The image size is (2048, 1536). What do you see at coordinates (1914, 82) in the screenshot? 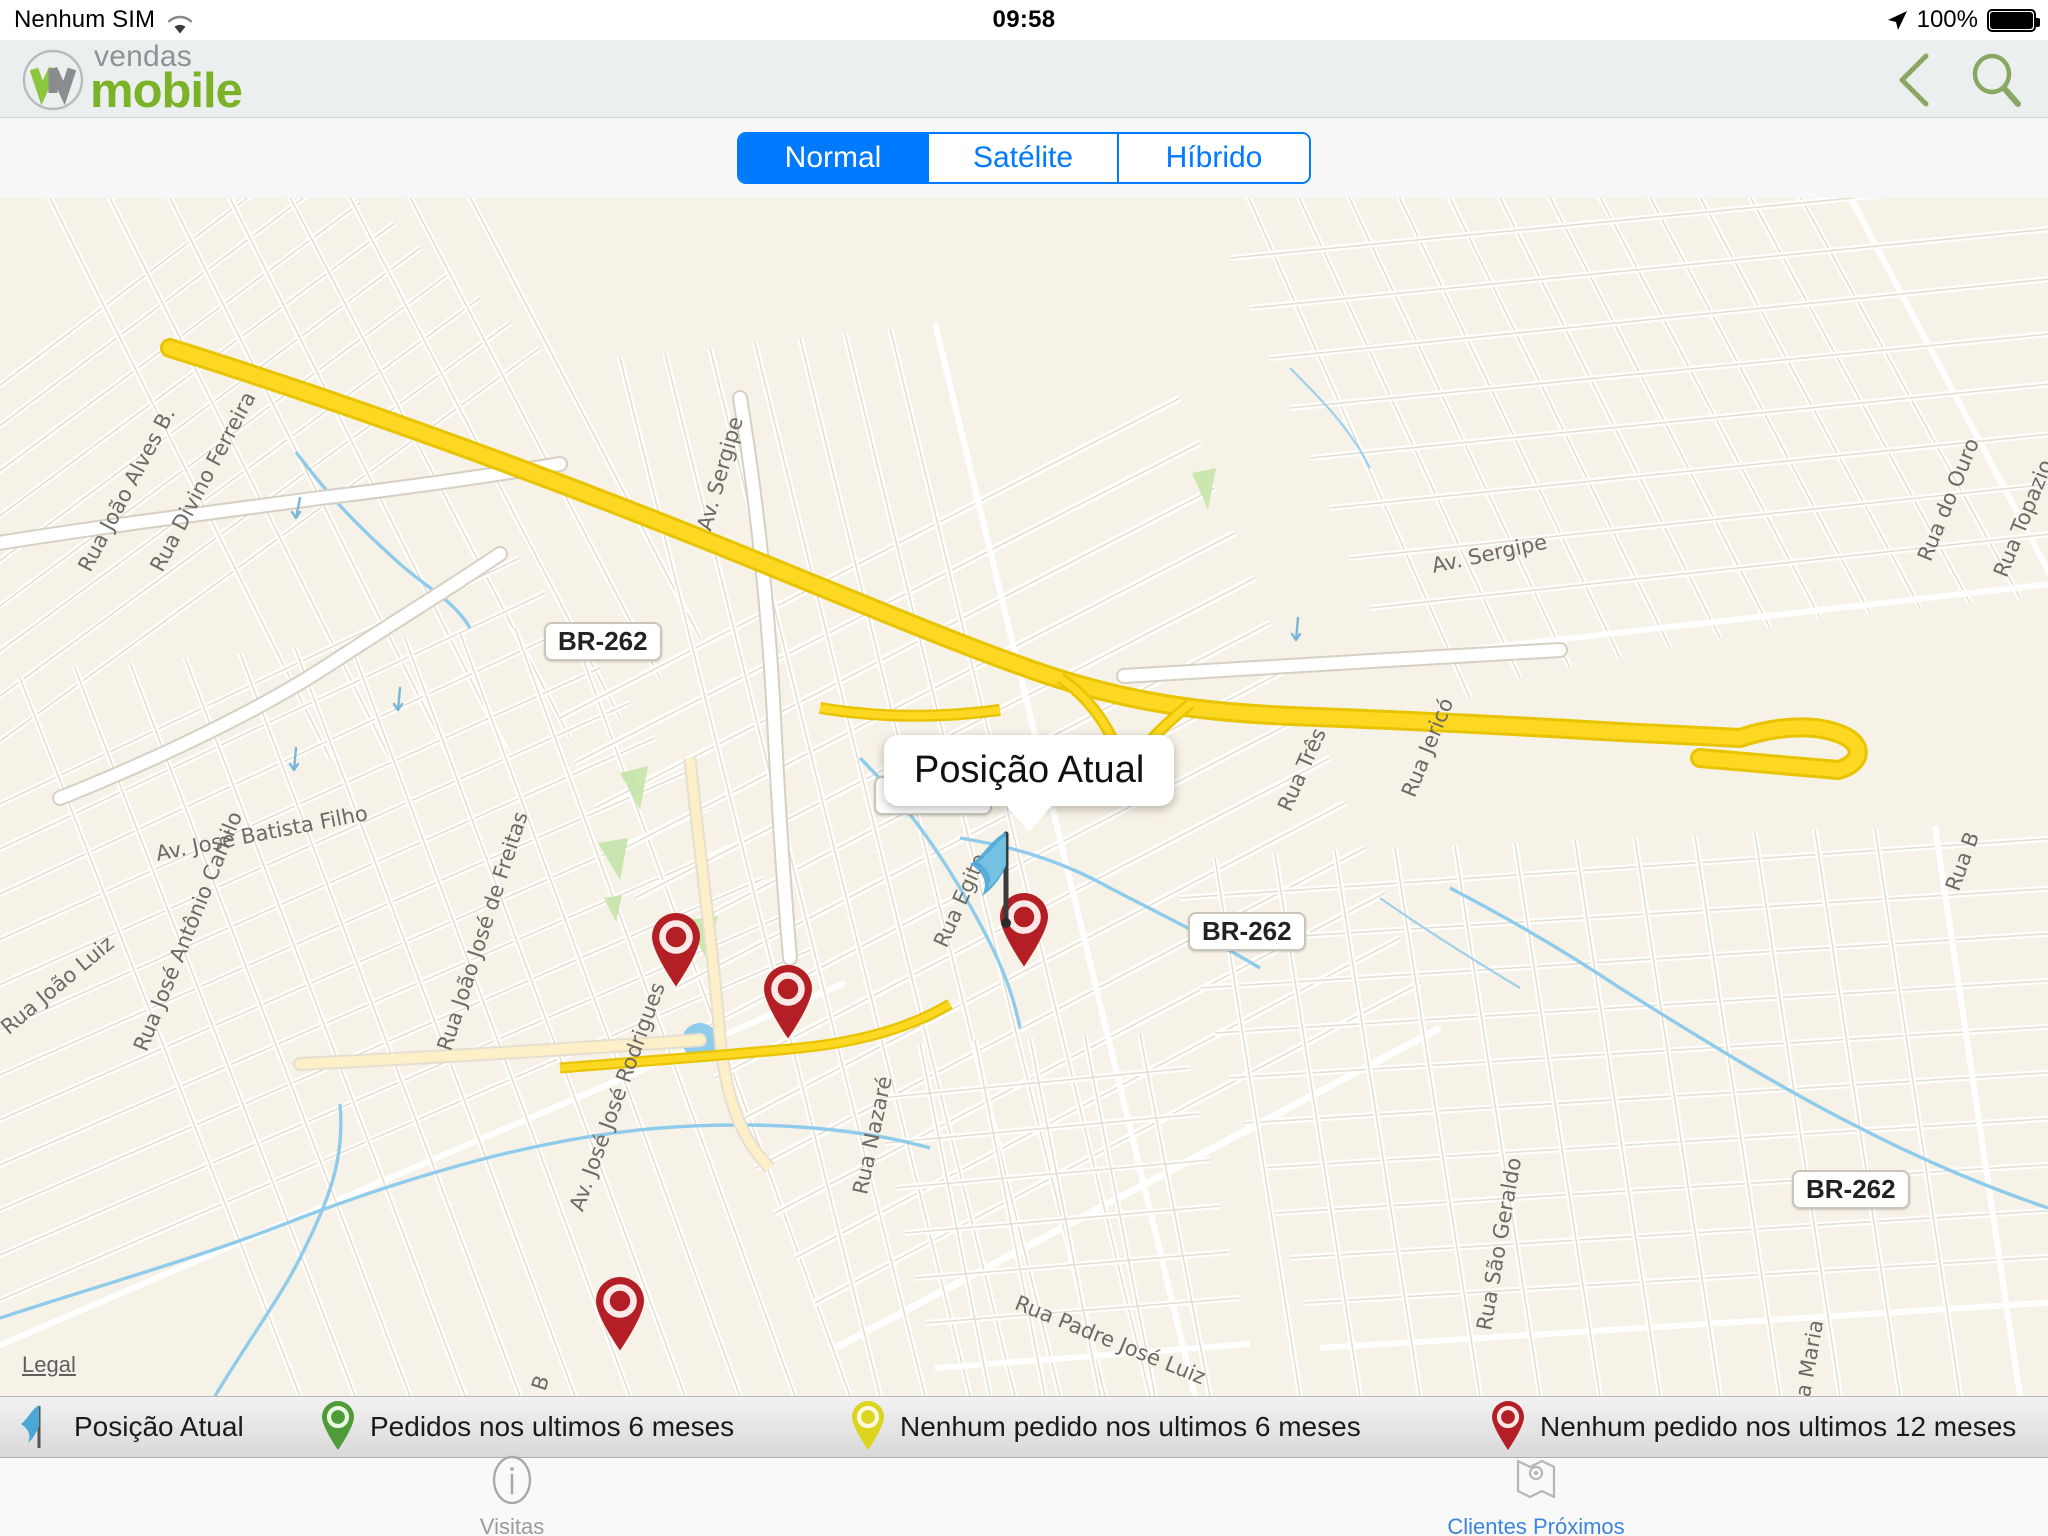
I see `back-chevron-icon` at bounding box center [1914, 82].